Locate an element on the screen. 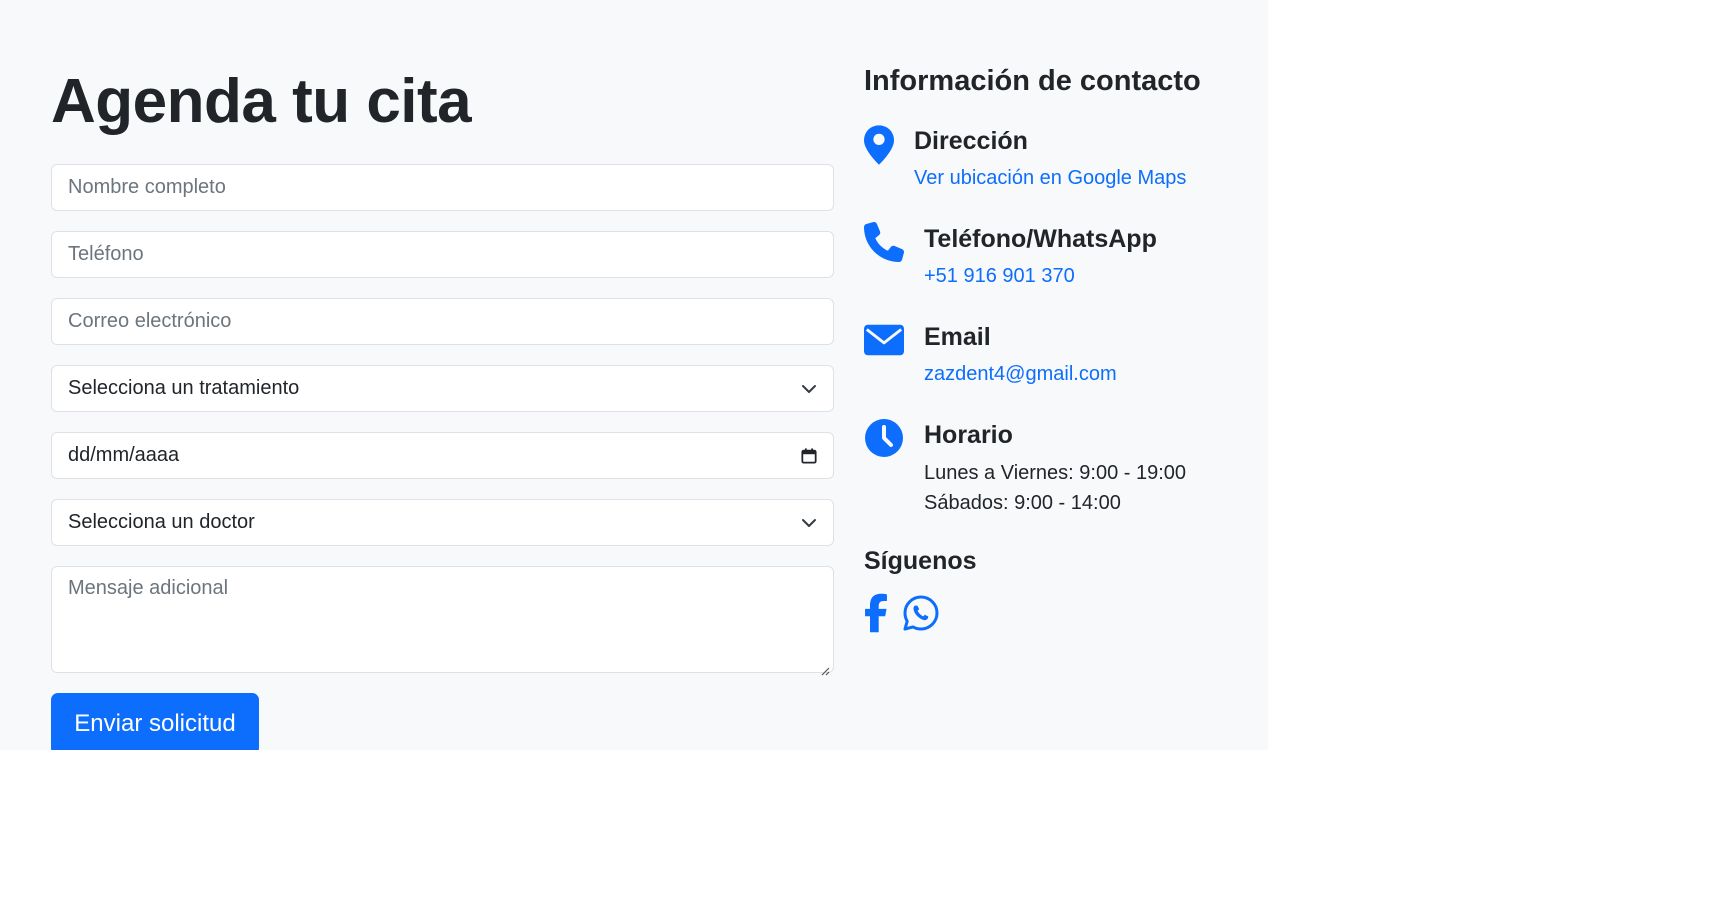 This screenshot has height=904, width=1736. phone-field-wrapper is located at coordinates (442, 254).